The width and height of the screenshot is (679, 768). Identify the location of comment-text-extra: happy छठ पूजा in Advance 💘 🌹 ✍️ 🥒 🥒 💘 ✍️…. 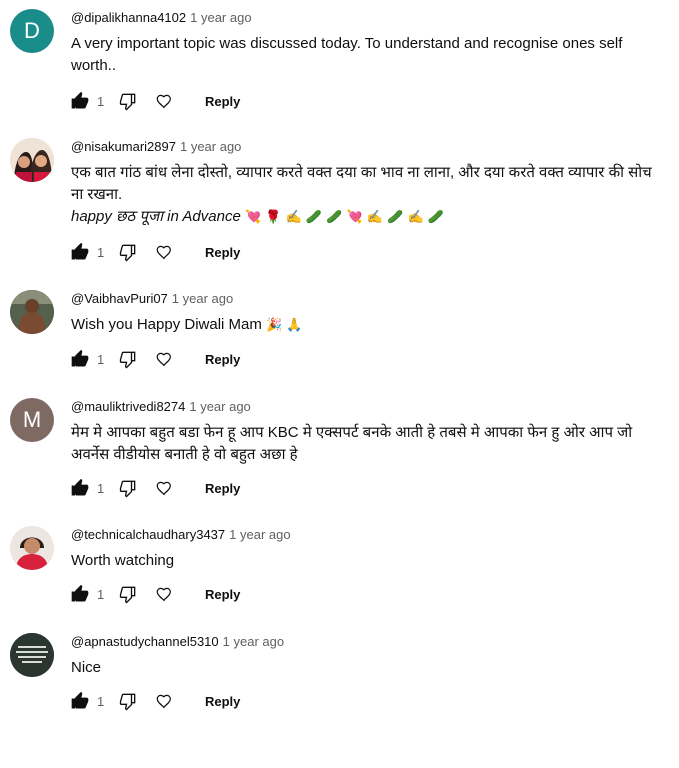
(368, 217).